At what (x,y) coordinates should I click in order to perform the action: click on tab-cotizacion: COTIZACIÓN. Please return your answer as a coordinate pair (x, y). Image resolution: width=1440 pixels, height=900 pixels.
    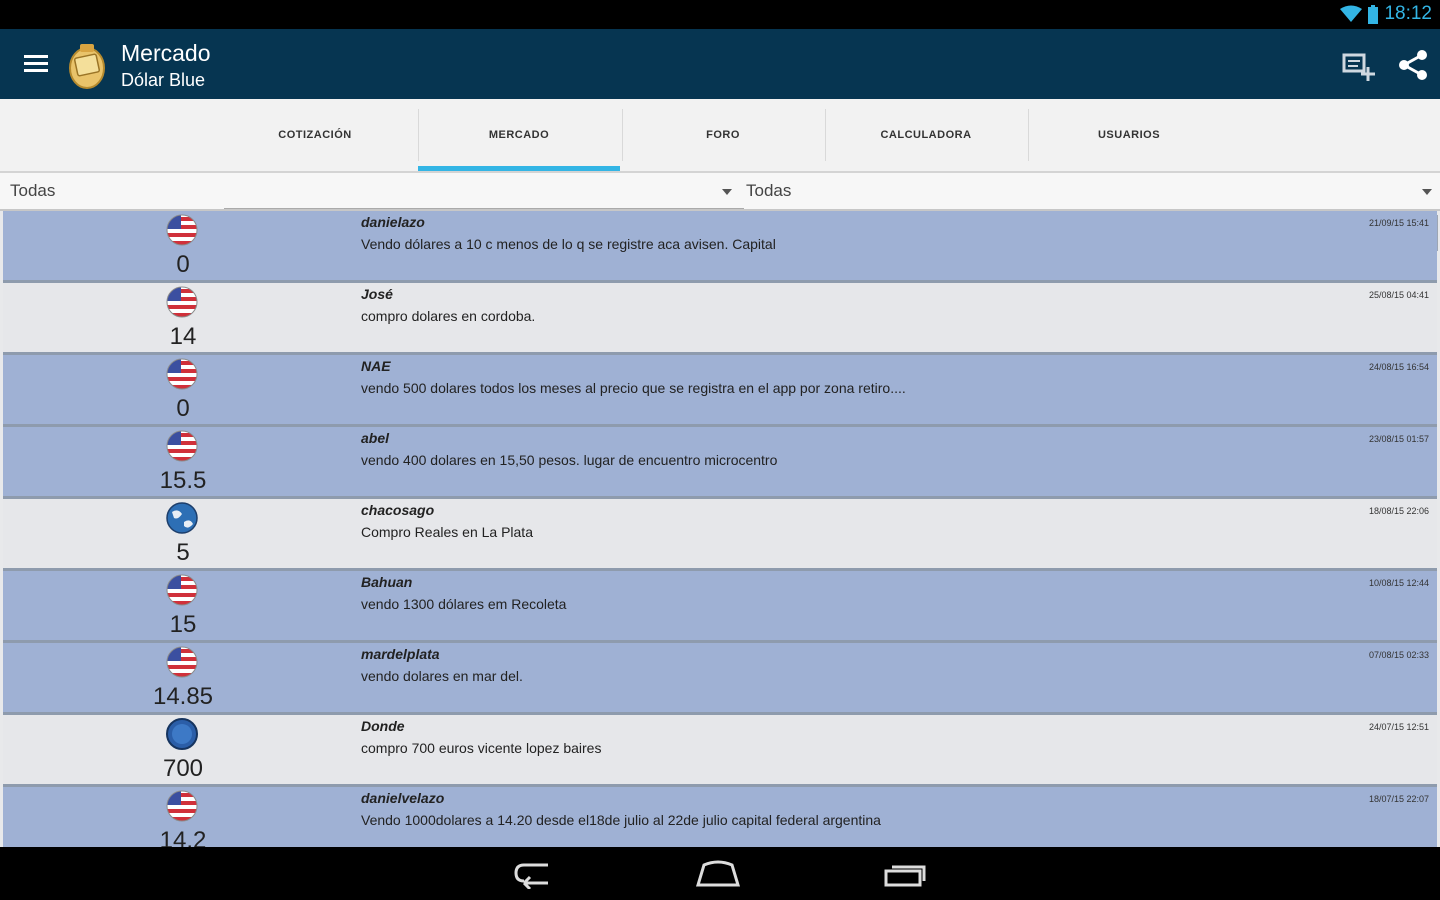
    Looking at the image, I should click on (315, 135).